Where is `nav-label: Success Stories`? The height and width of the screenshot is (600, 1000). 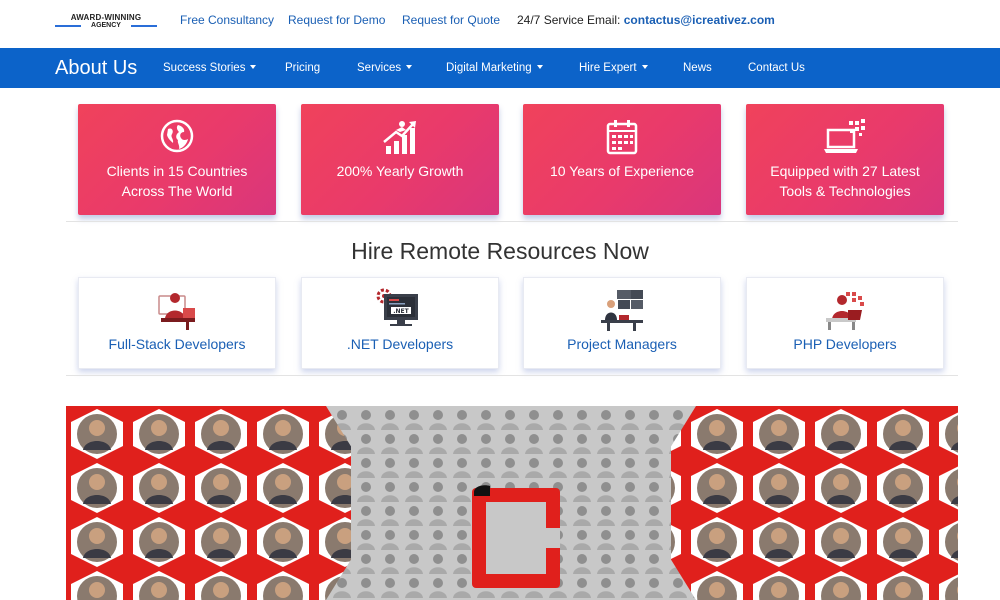 nav-label: Success Stories is located at coordinates (204, 68).